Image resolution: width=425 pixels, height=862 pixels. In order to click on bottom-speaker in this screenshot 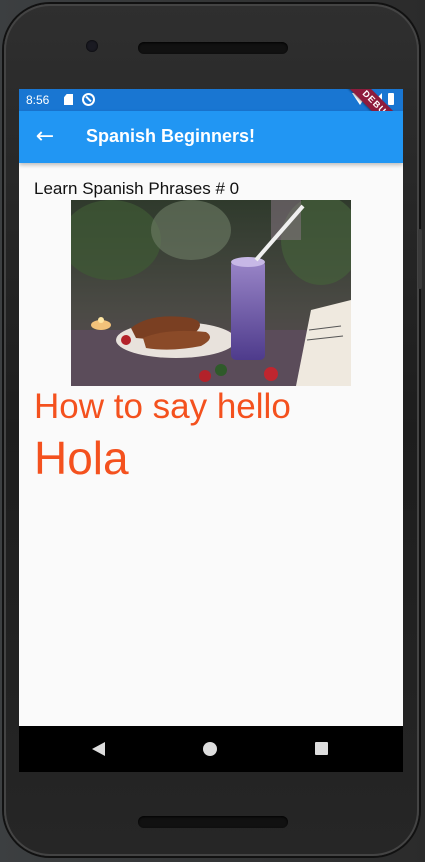, I will do `click(213, 822)`.